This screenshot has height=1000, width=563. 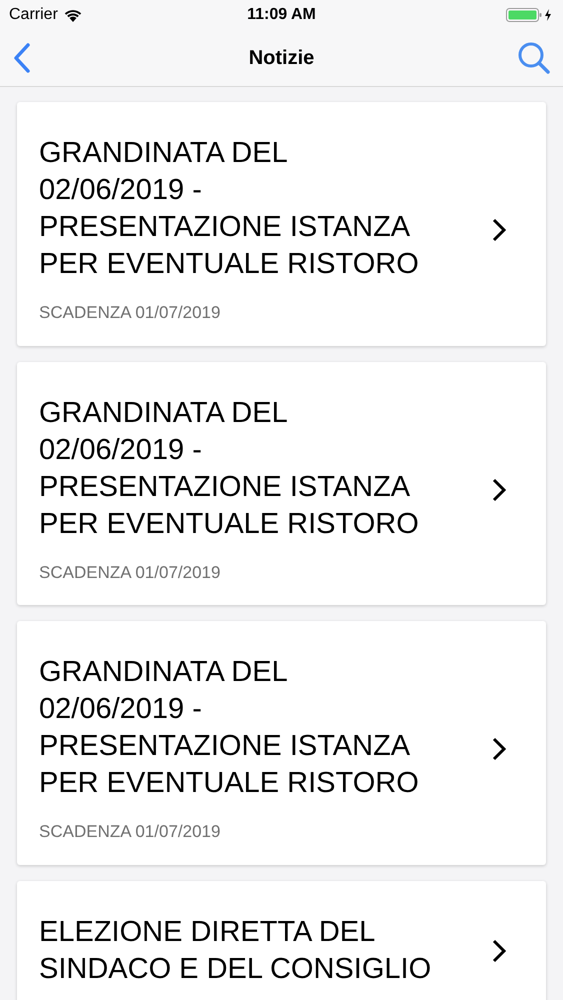 I want to click on nav-title: Notizie, so click(x=281, y=58).